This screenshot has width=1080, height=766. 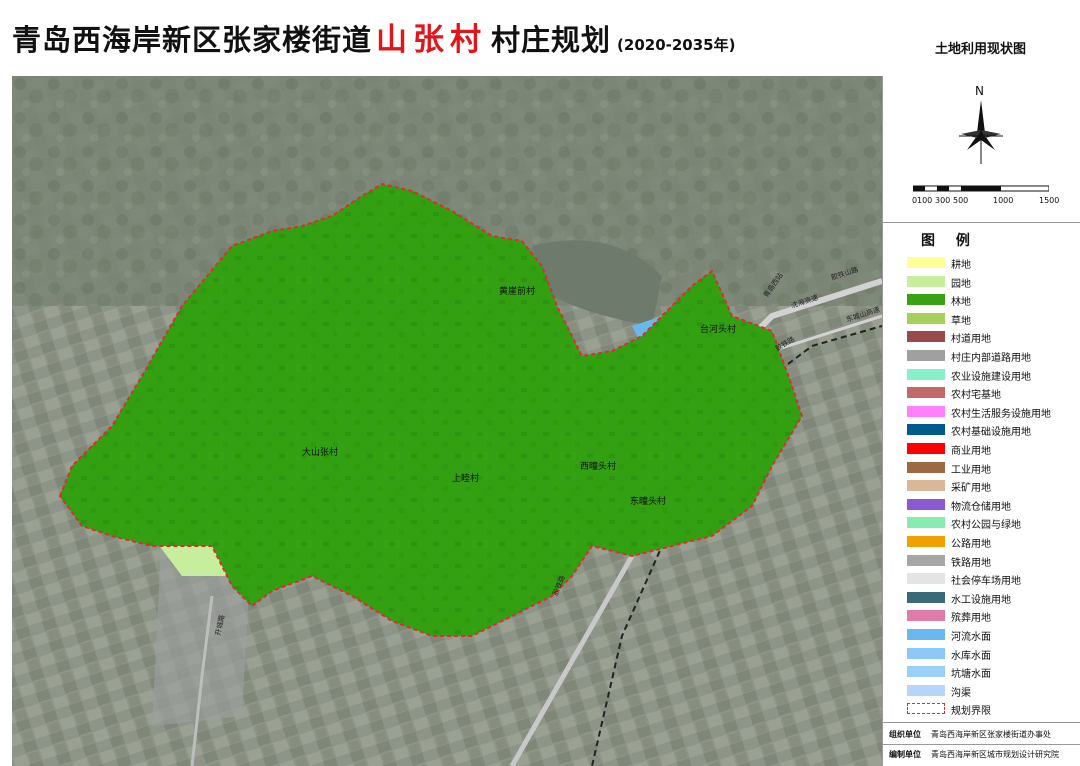 What do you see at coordinates (971, 675) in the screenshot?
I see `legend-label: 坑塘水面` at bounding box center [971, 675].